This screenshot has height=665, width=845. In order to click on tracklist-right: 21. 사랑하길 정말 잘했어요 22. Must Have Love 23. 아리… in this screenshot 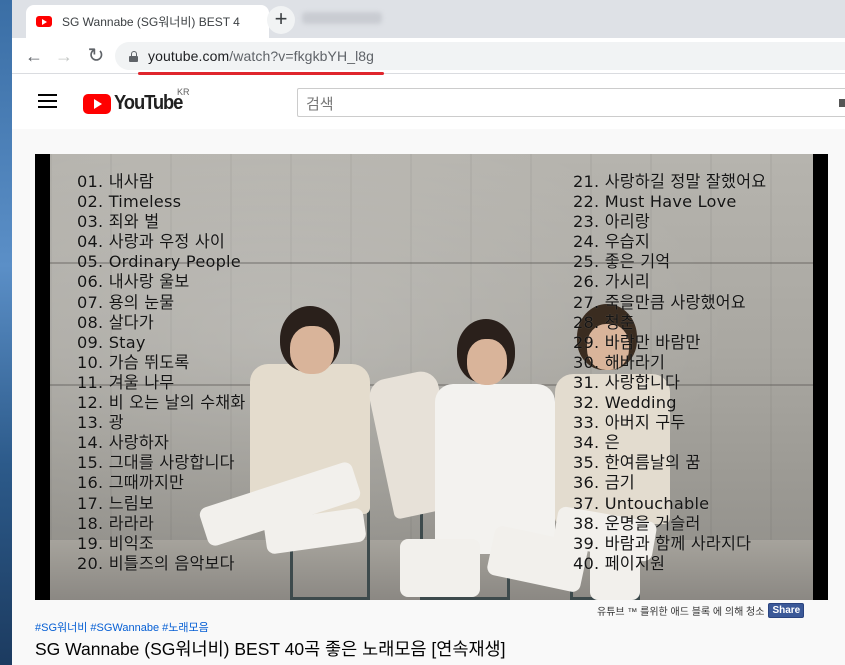, I will do `click(669, 373)`.